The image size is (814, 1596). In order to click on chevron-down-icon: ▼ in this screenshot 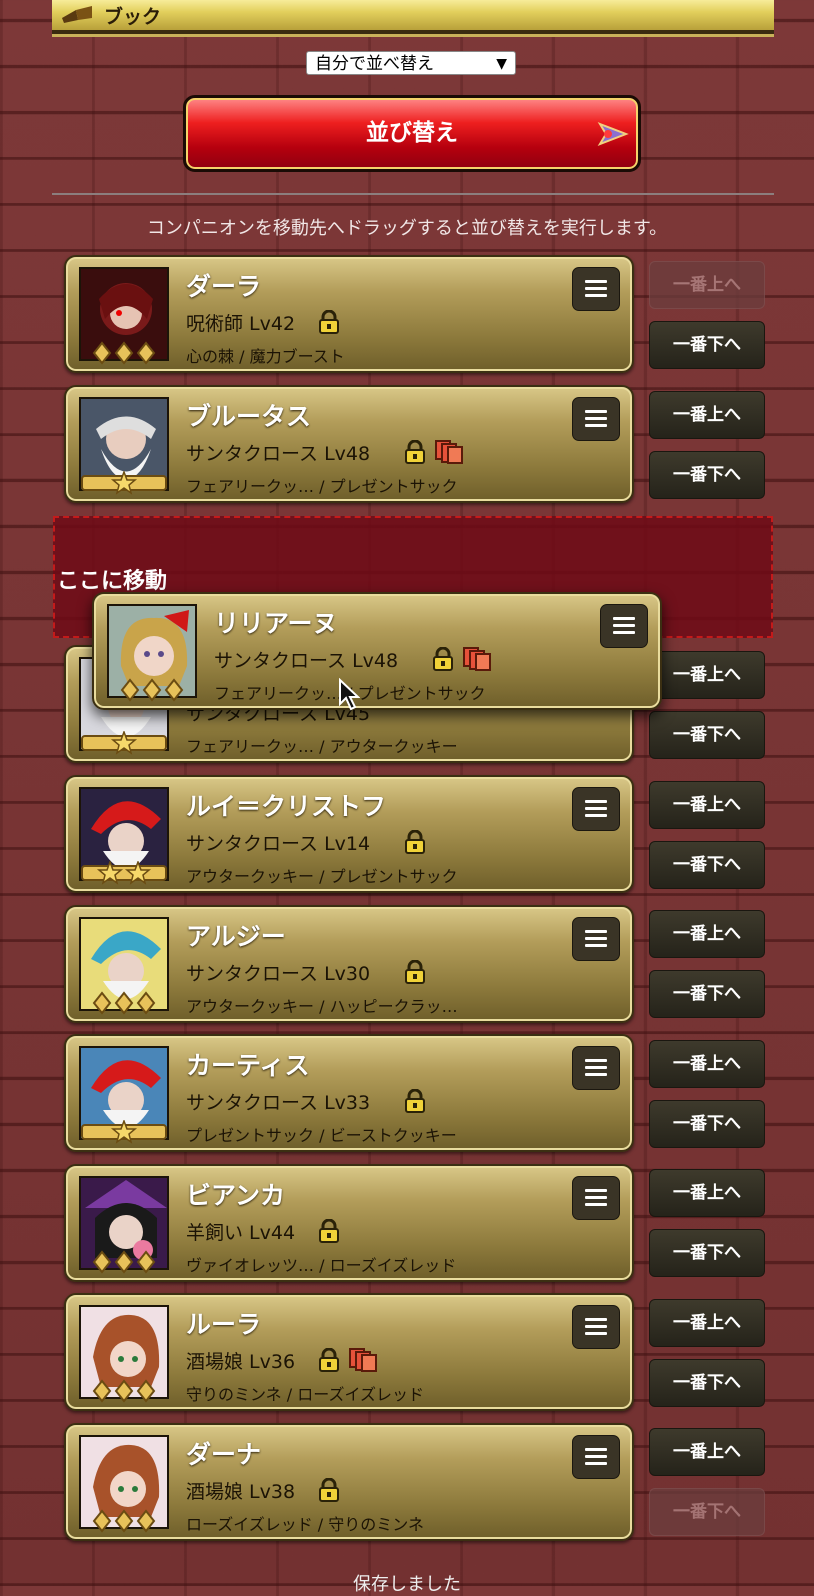, I will do `click(501, 64)`.